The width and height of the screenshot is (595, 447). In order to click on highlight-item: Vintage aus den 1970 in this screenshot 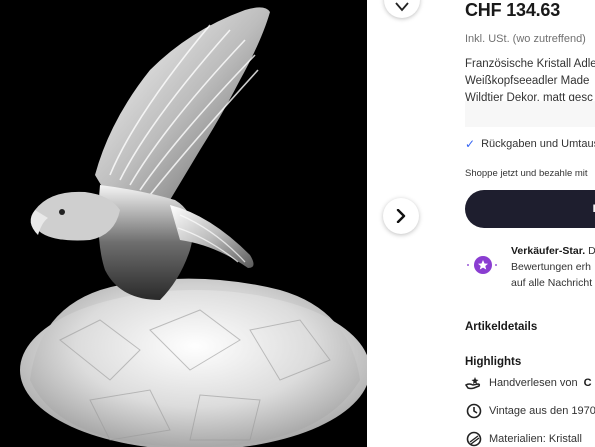, I will do `click(530, 411)`.